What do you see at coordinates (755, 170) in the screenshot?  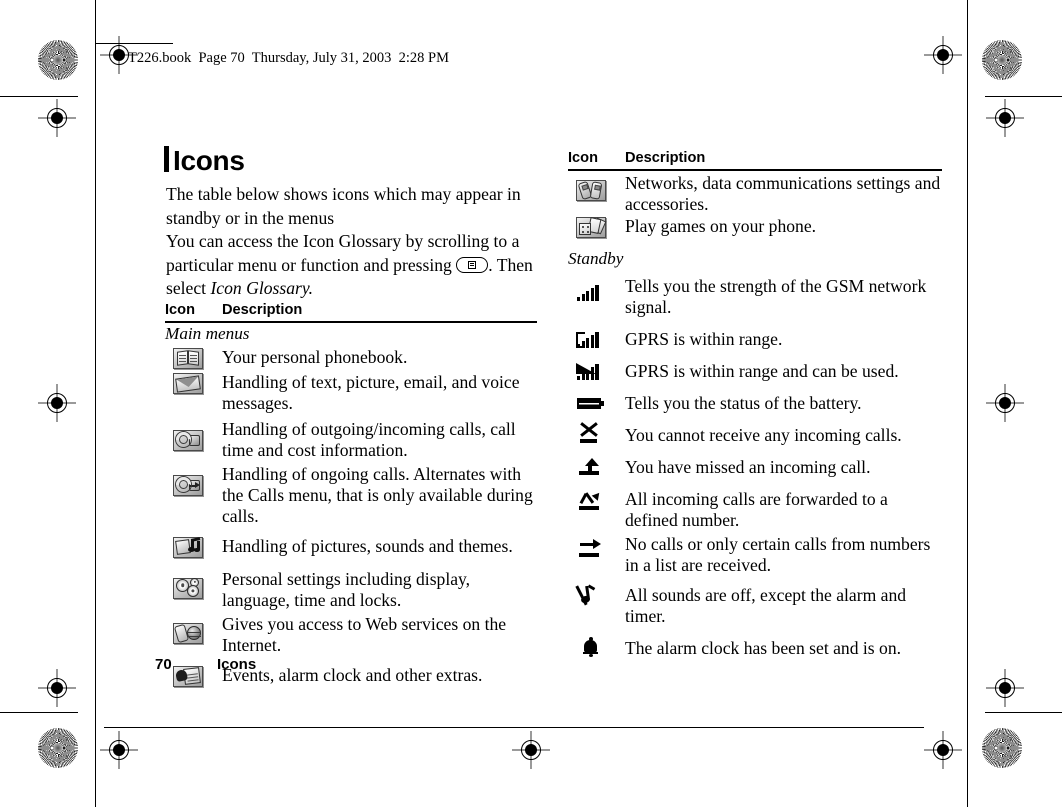 I see `header-divider` at bounding box center [755, 170].